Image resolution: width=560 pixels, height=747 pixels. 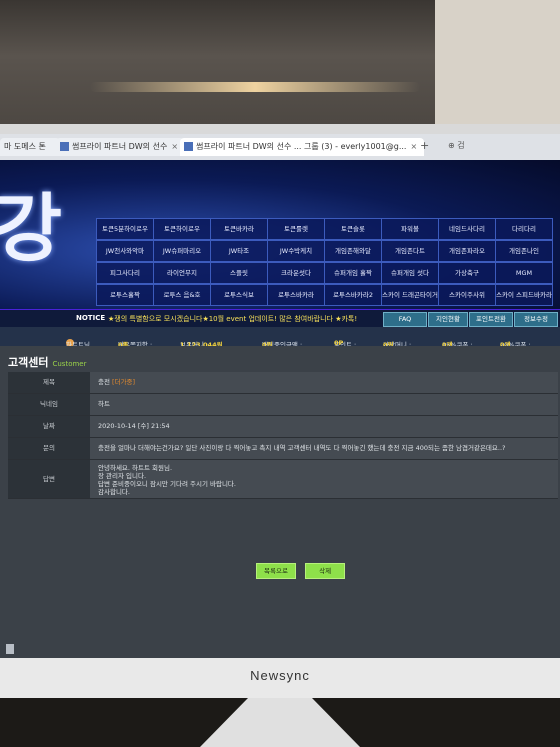 What do you see at coordinates (296, 273) in the screenshot?
I see `game-menu-item: 크라운섯다` at bounding box center [296, 273].